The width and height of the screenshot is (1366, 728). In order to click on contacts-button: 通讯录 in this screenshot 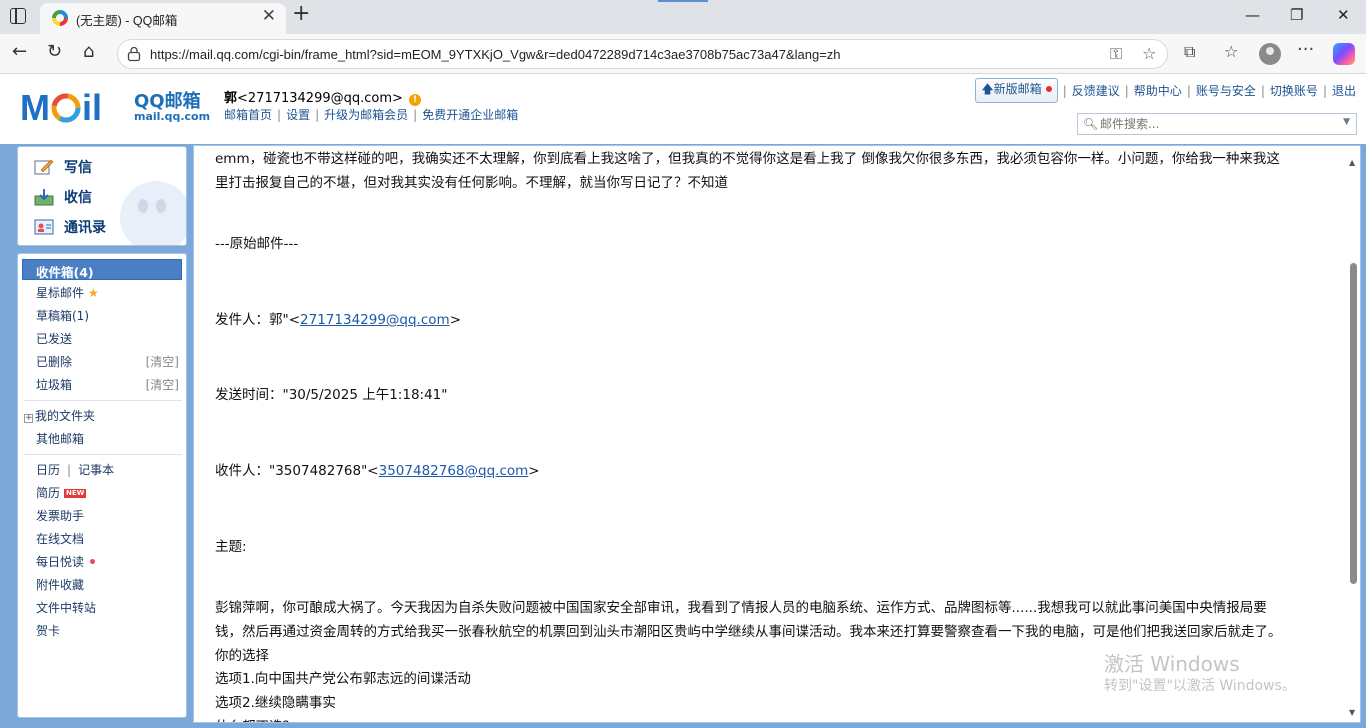, I will do `click(70, 227)`.